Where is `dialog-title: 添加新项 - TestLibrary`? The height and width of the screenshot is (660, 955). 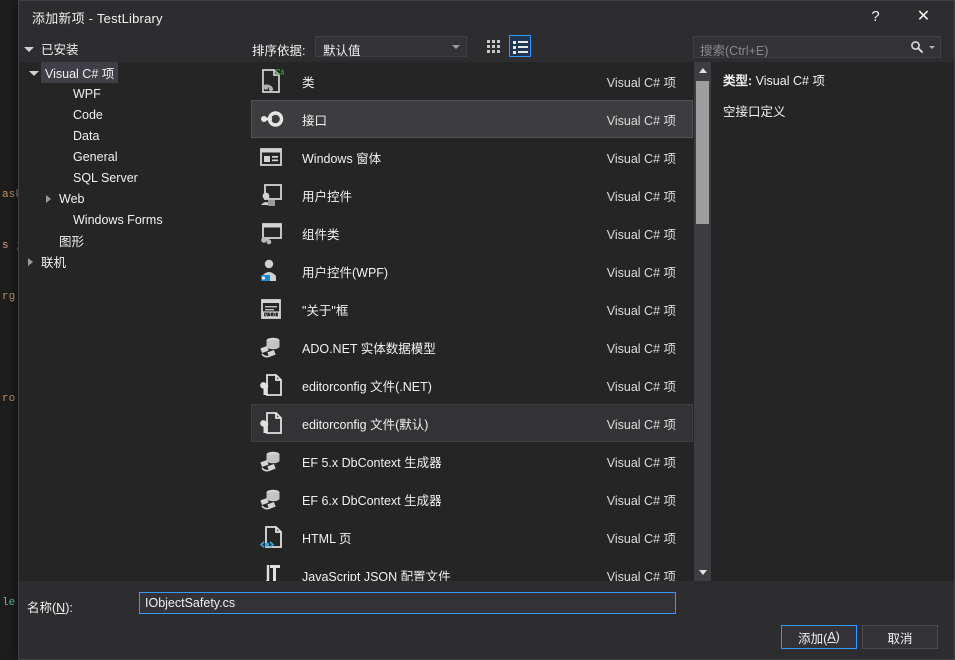
dialog-title: 添加新项 - TestLibrary is located at coordinates (97, 18).